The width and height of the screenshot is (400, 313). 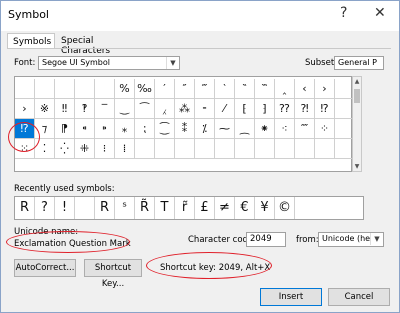 I want to click on scroll-thumb, so click(x=357, y=96).